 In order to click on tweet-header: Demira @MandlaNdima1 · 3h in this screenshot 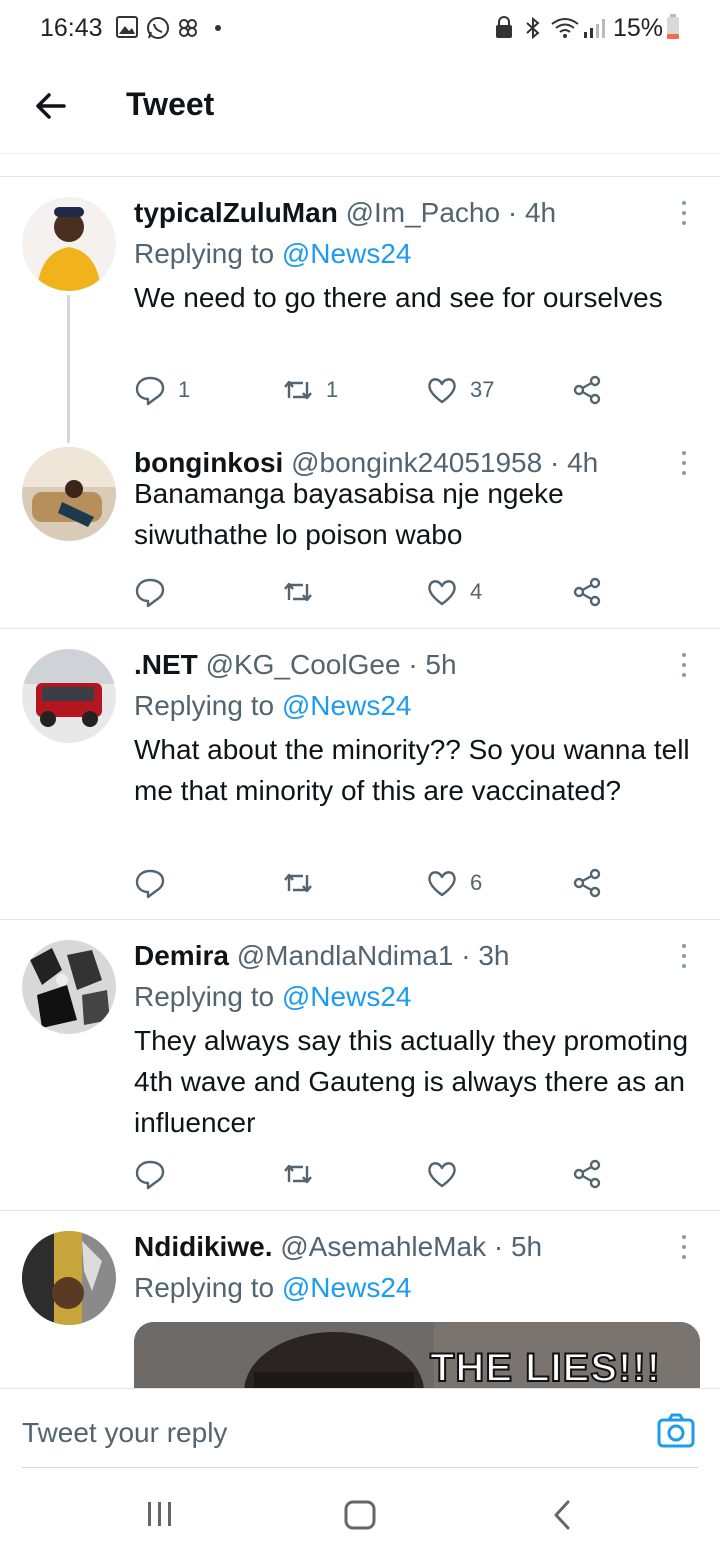, I will do `click(322, 956)`.